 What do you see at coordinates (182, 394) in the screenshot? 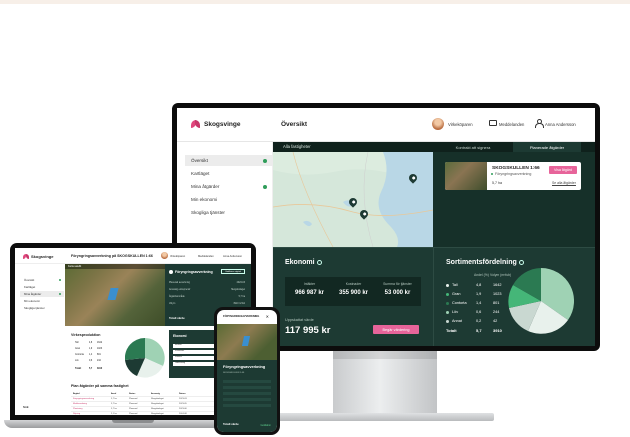
I see `column-header: Datum` at bounding box center [182, 394].